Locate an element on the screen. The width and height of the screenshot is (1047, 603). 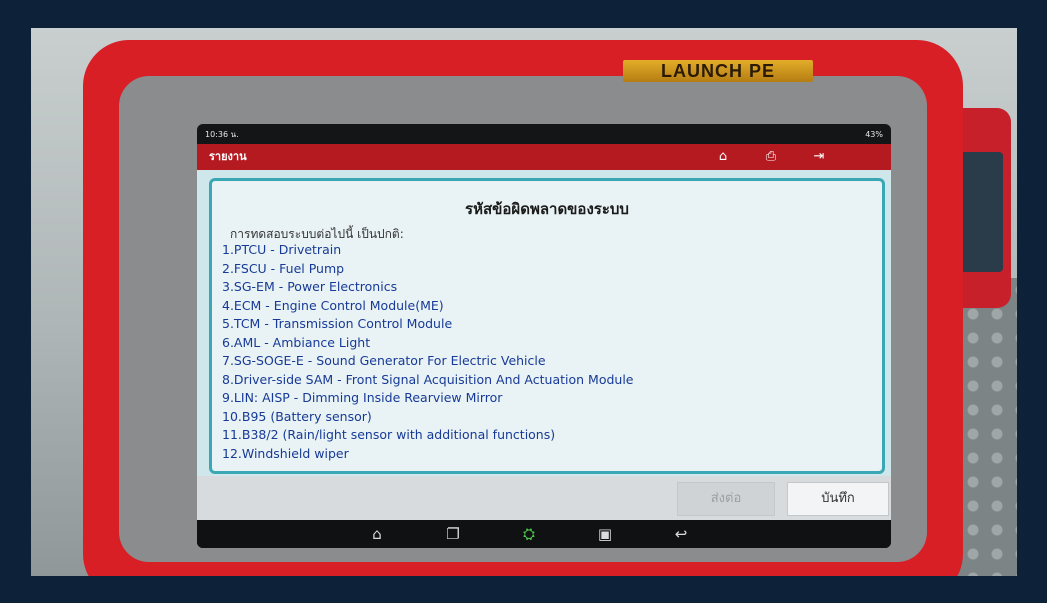
list-item: 4.ECM - Engine Control Module(ME) is located at coordinates (333, 305).